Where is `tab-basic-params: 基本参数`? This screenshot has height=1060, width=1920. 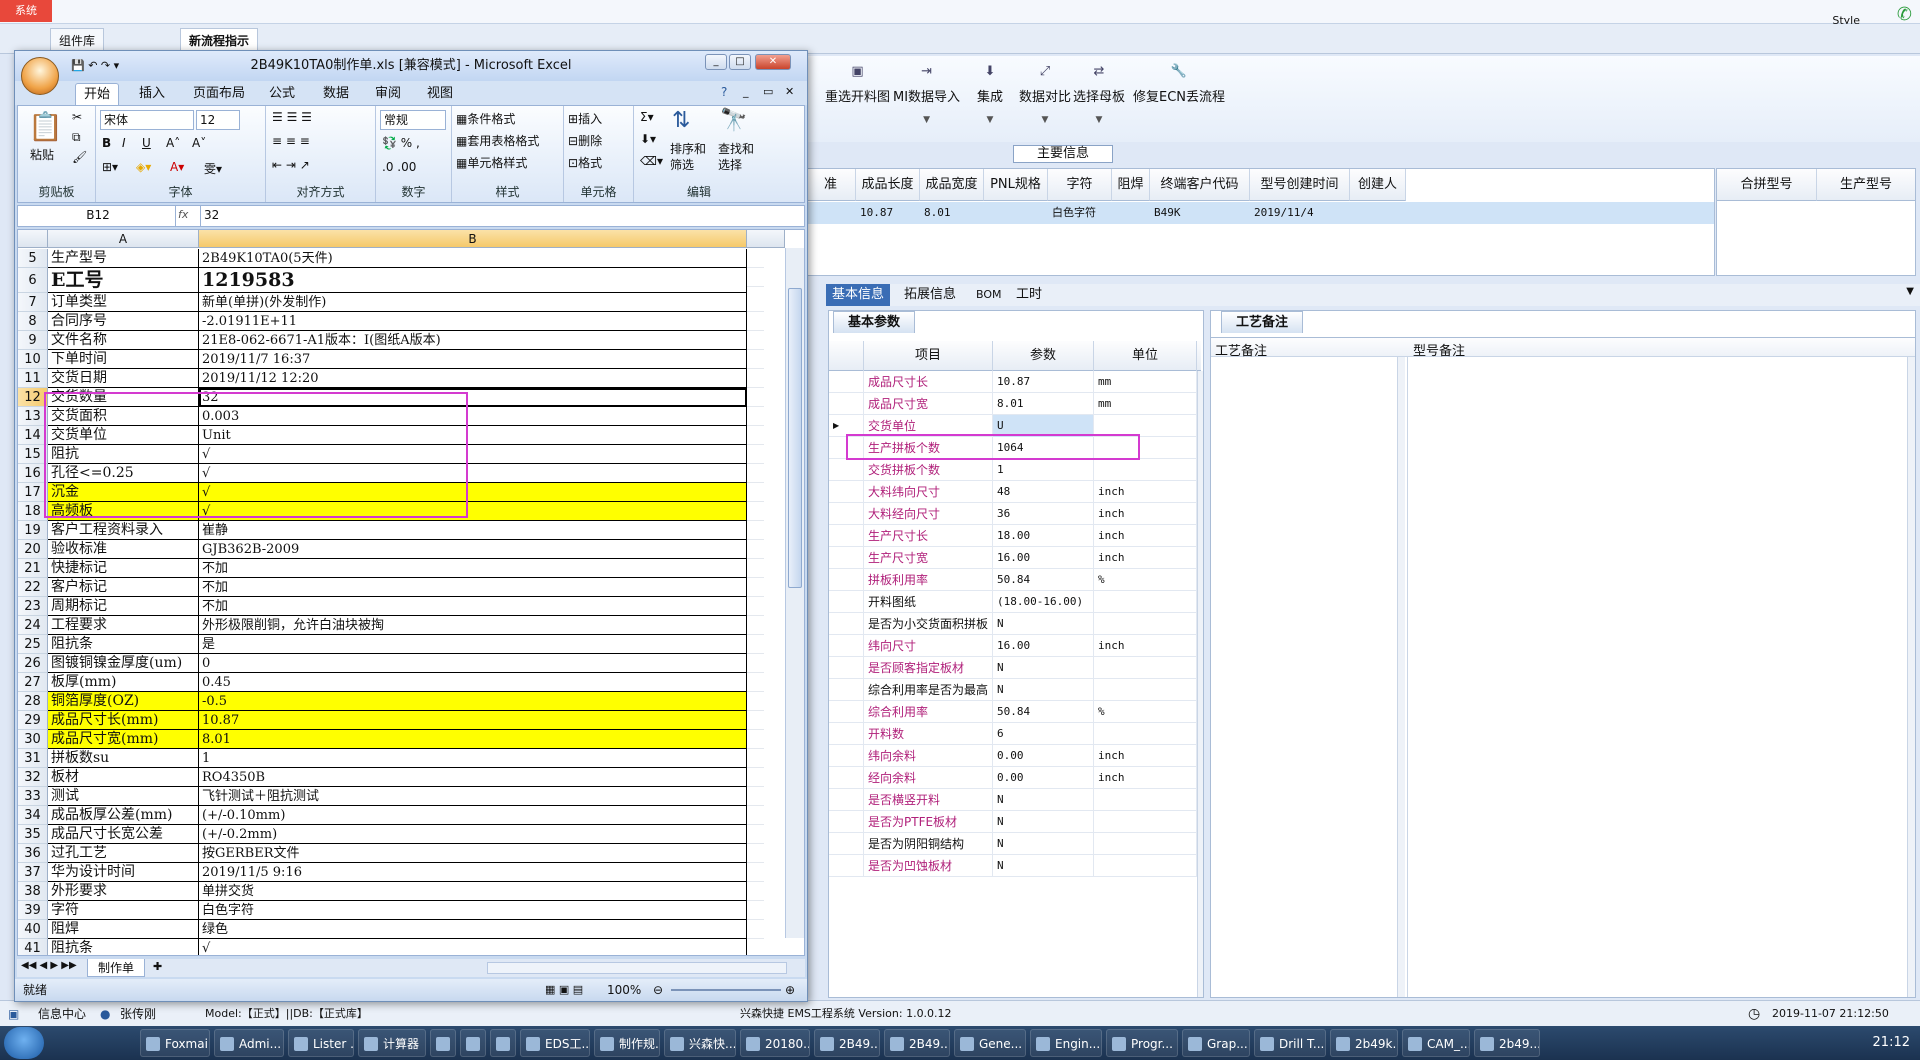
tab-basic-params: 基本参数 is located at coordinates (874, 322).